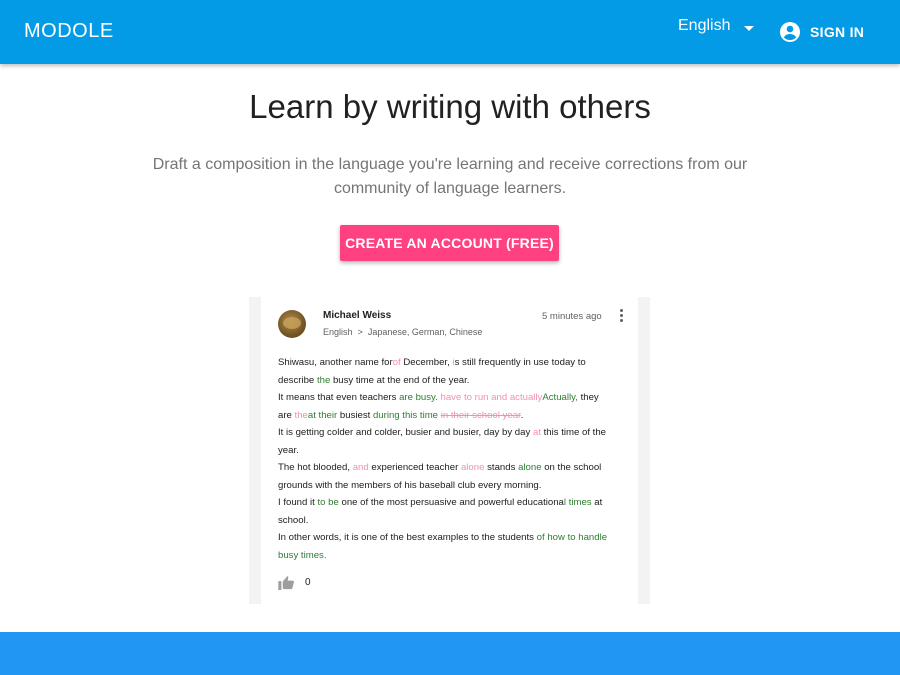 The image size is (900, 675). I want to click on post-text: December,, so click(426, 362).